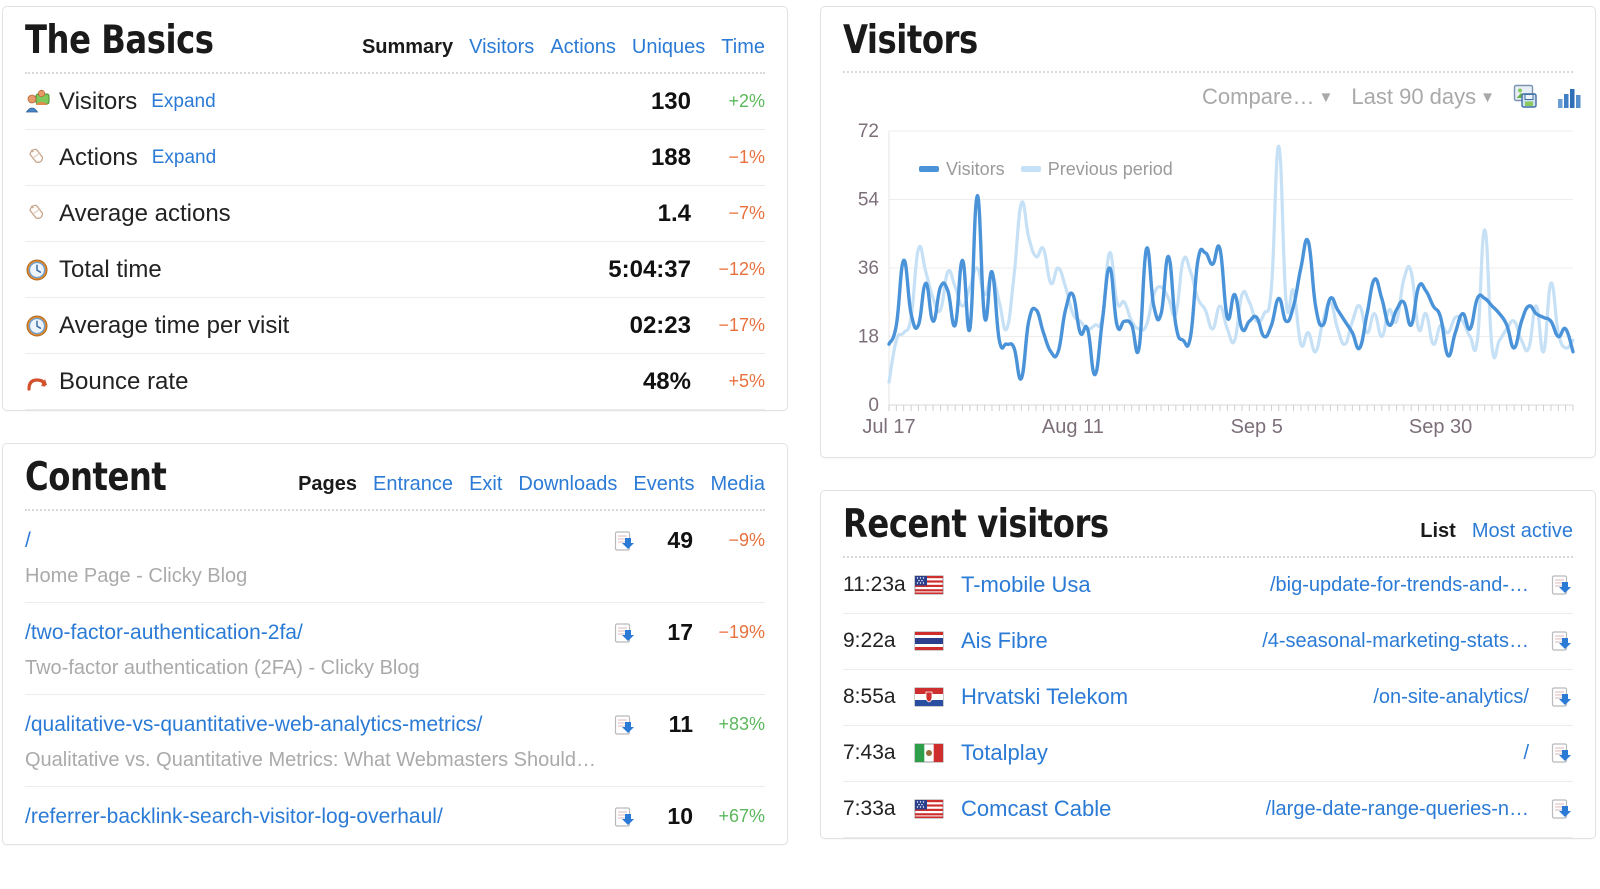 The height and width of the screenshot is (889, 1600). What do you see at coordinates (937, 809) in the screenshot?
I see `us-flag-icon` at bounding box center [937, 809].